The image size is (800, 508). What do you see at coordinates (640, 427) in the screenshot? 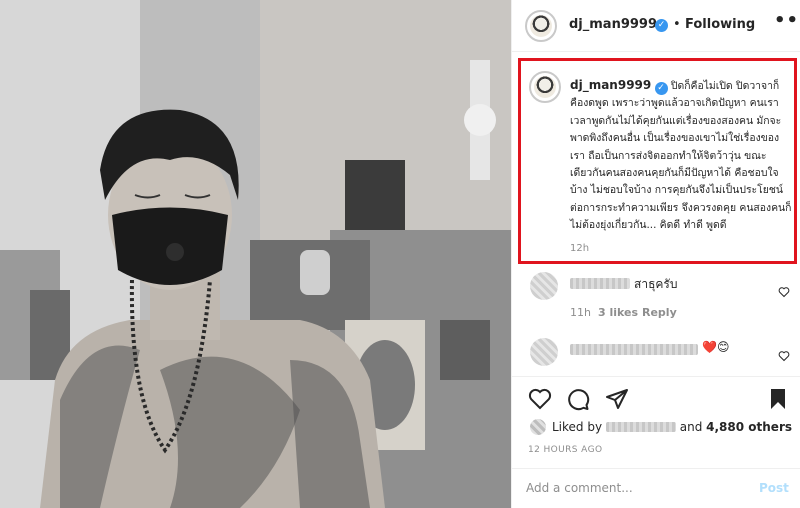
I see `liker-username-redacted` at bounding box center [640, 427].